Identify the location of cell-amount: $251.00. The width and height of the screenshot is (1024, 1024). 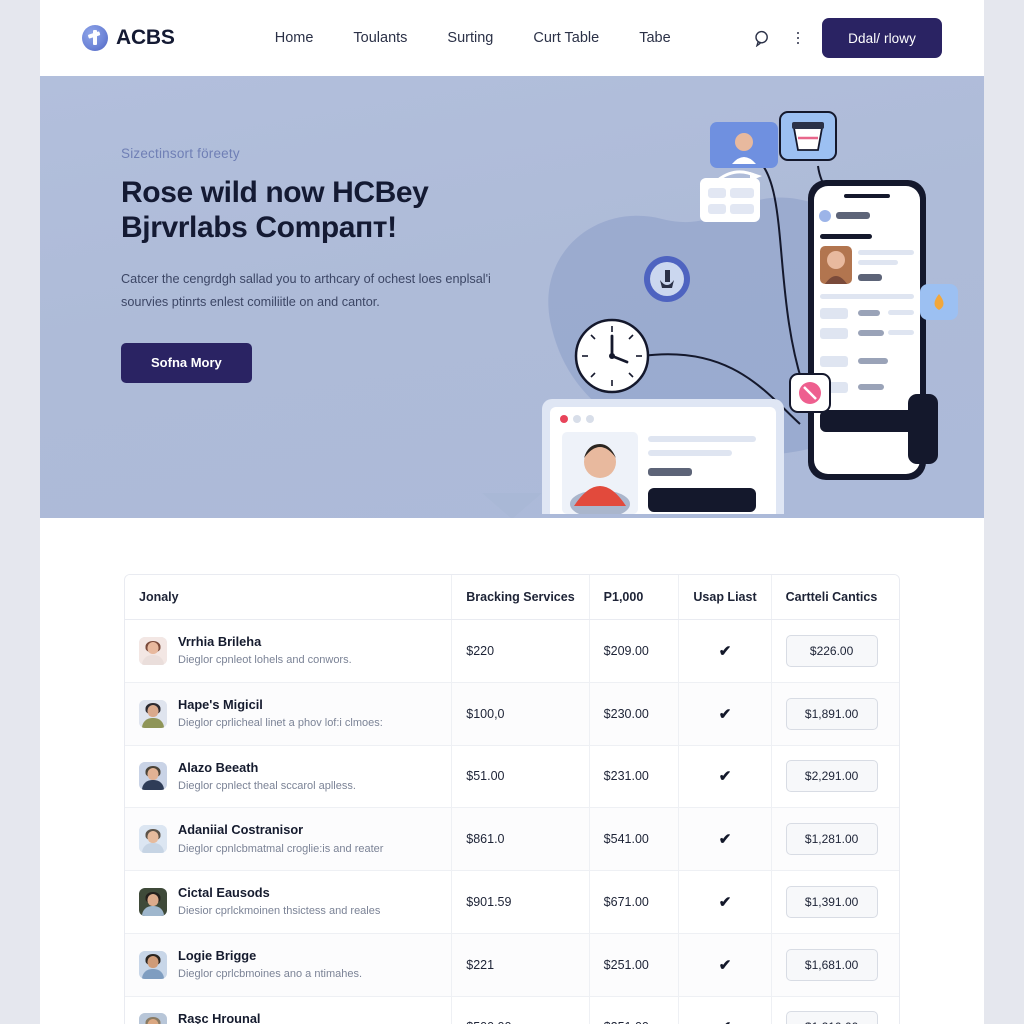
(633, 965).